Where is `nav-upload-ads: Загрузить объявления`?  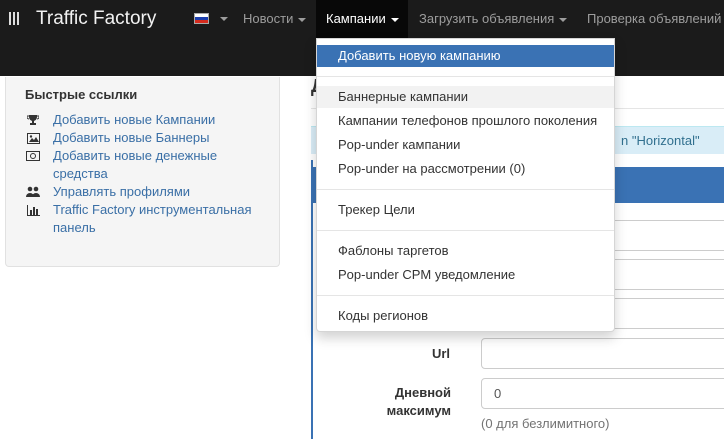
nav-upload-ads: Загрузить объявления is located at coordinates (493, 19).